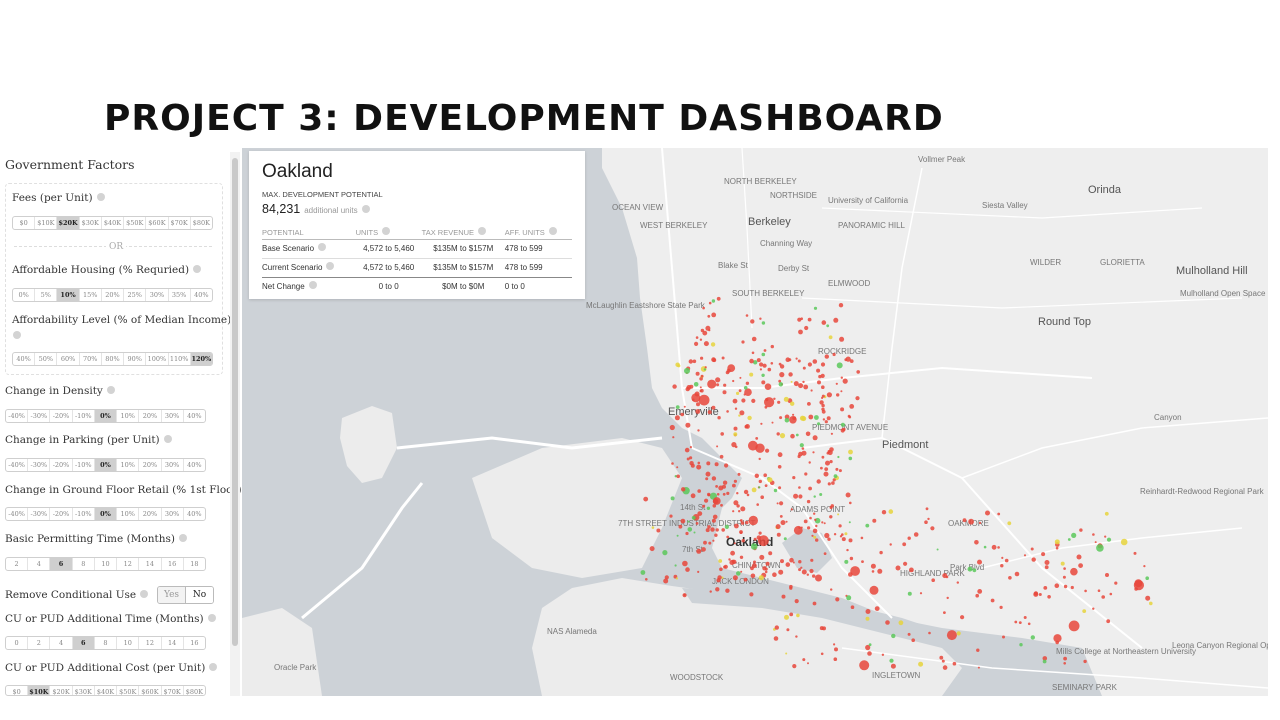 This screenshot has width=1280, height=720. I want to click on segment-option: 25%, so click(135, 295).